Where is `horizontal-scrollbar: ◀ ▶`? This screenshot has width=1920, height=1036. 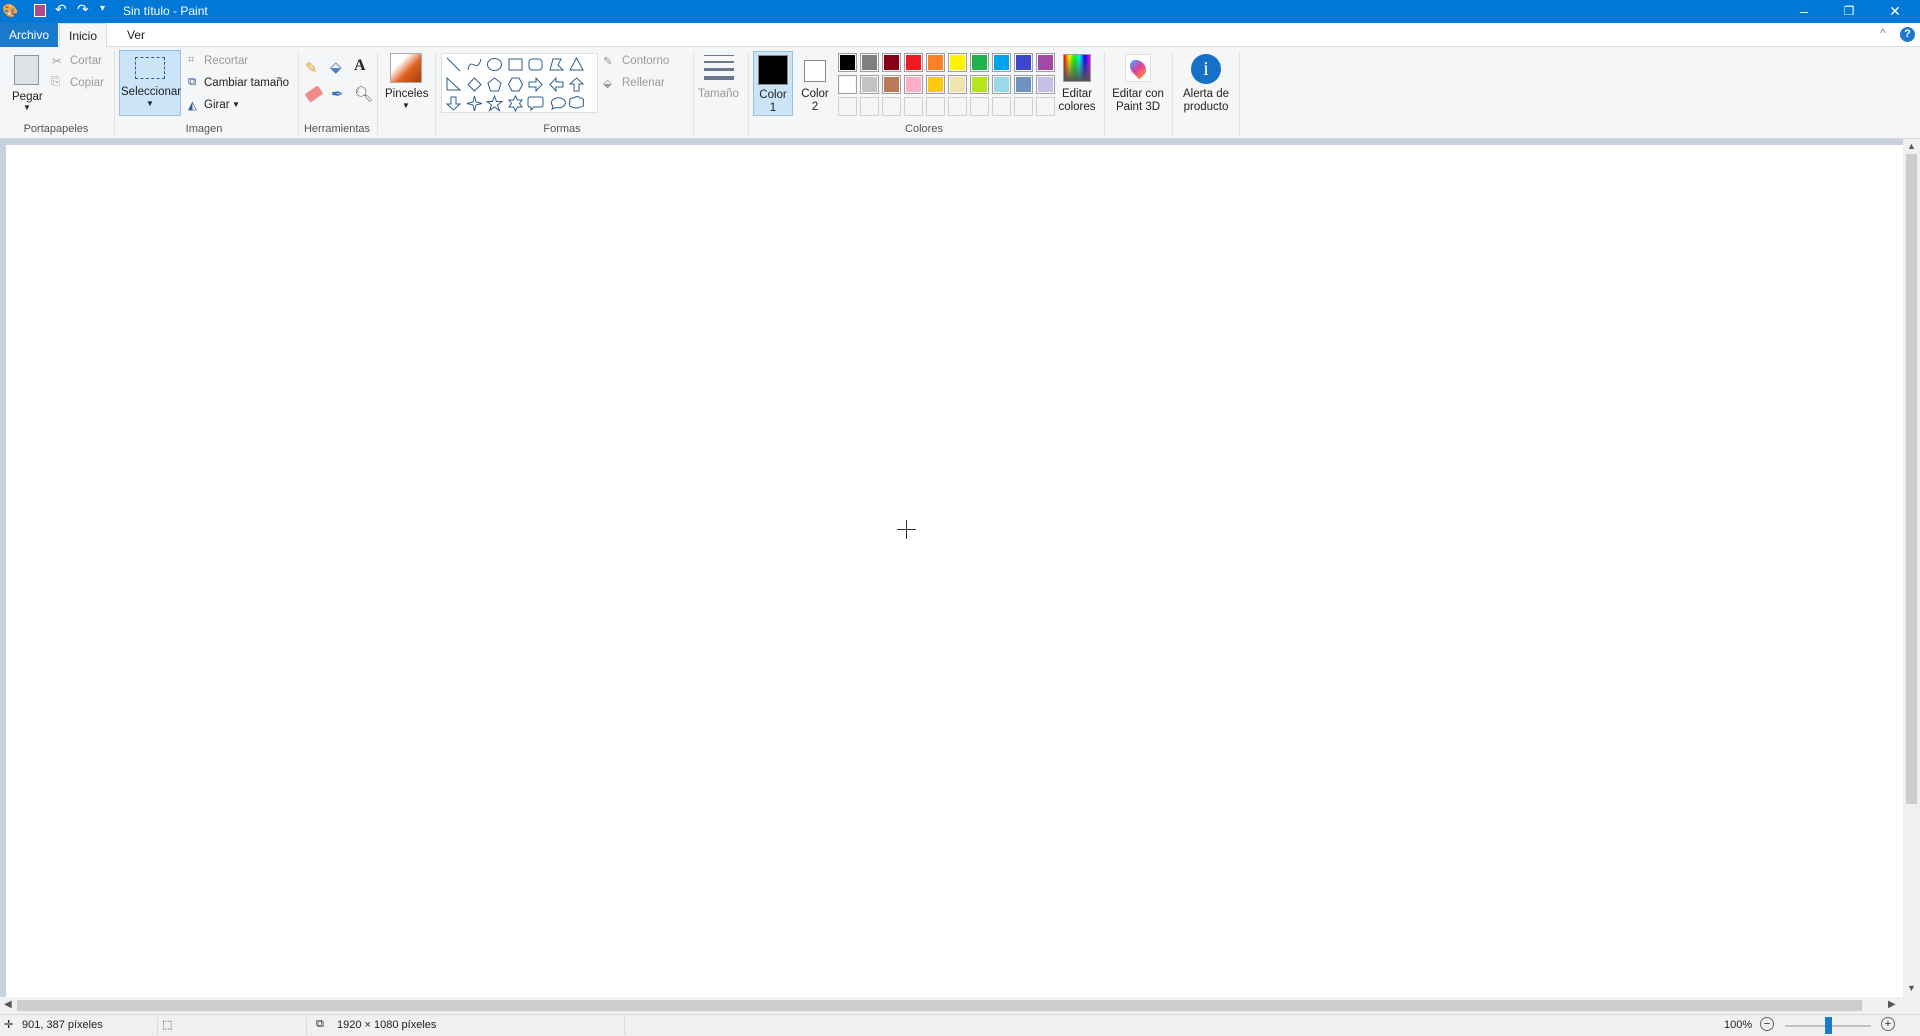
horizontal-scrollbar: ◀ ▶ is located at coordinates (951, 1005).